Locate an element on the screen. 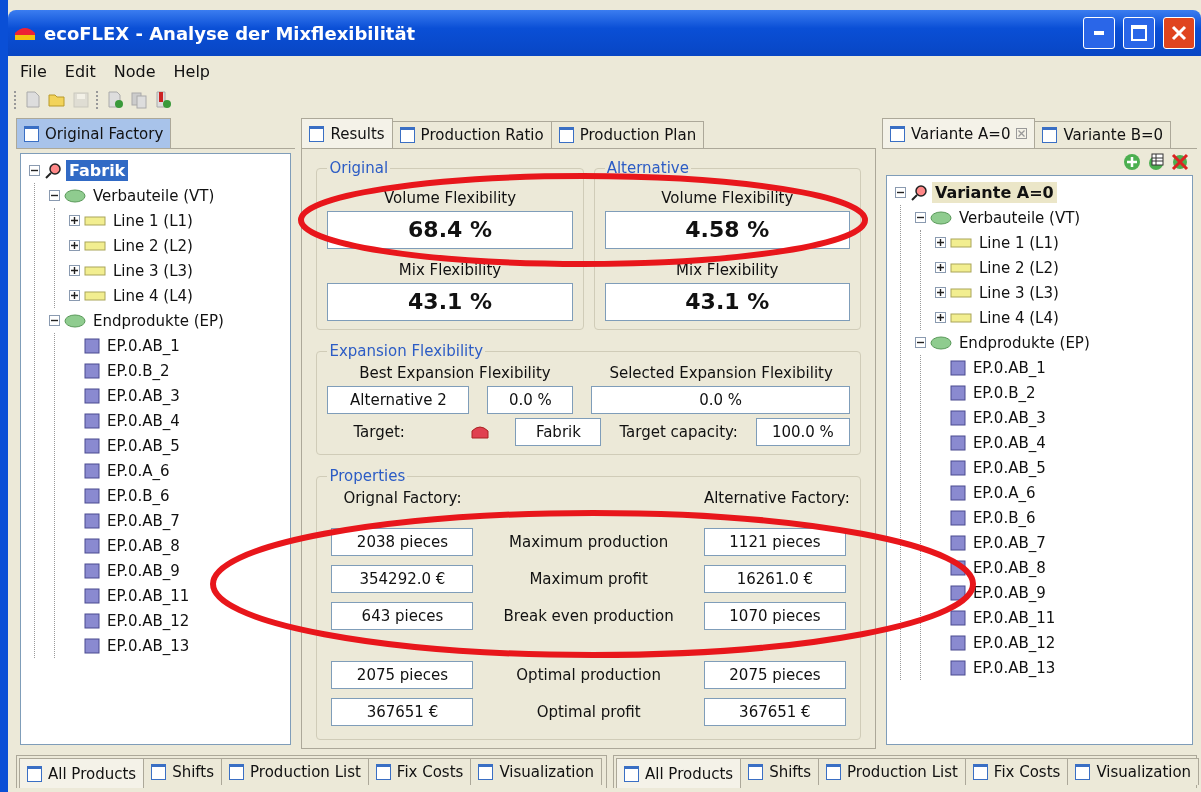 Image resolution: width=1201 pixels, height=792 pixels. close-button is located at coordinates (1179, 33).